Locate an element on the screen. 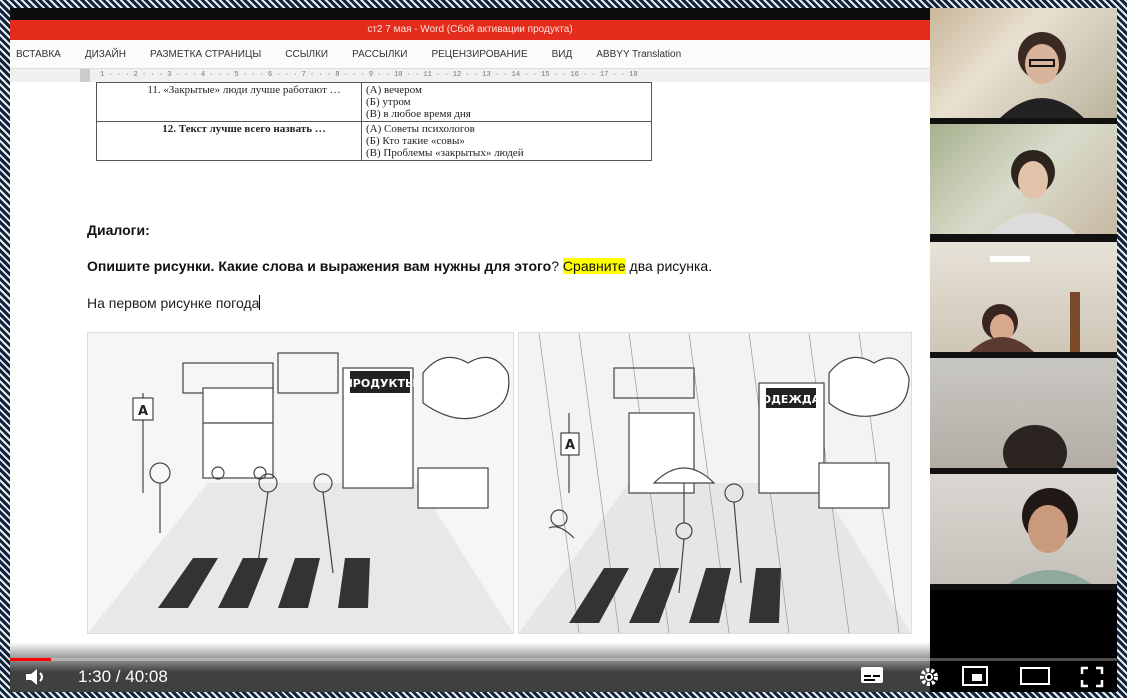  indent-marker is located at coordinates (85, 75).